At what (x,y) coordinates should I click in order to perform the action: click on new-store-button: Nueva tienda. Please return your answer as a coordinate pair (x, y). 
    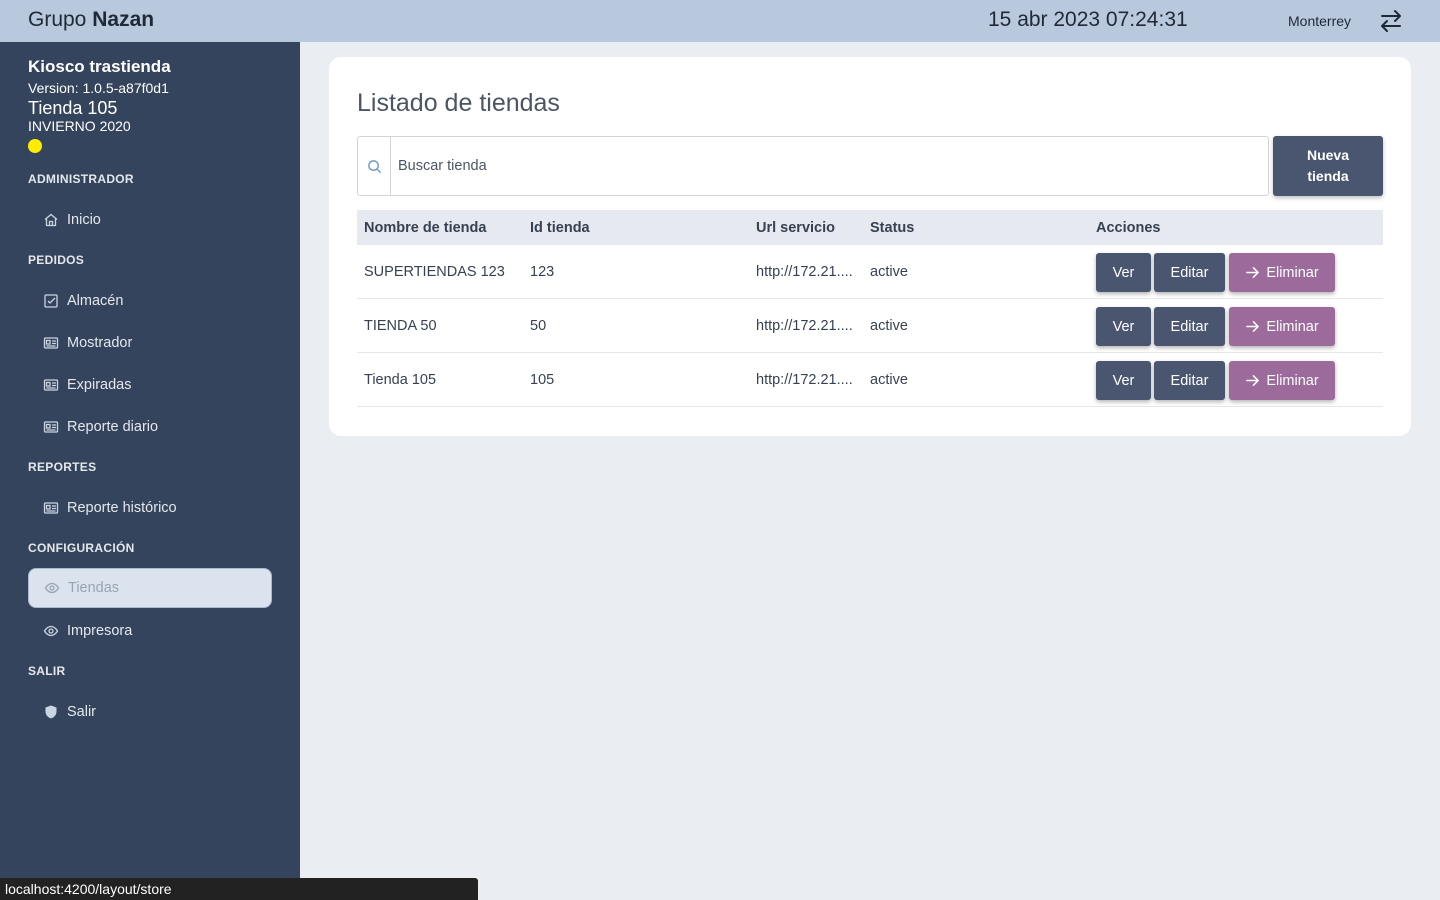
    Looking at the image, I should click on (1328, 166).